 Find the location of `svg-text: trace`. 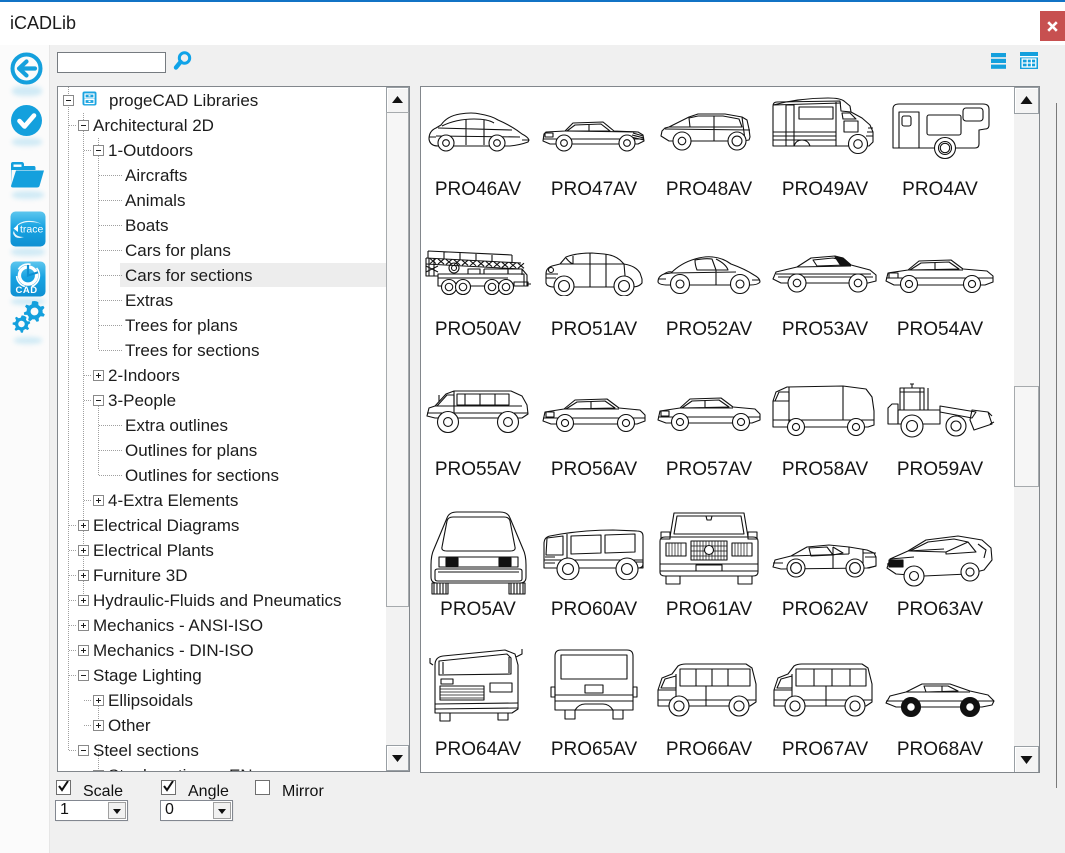

svg-text: trace is located at coordinates (32, 230).